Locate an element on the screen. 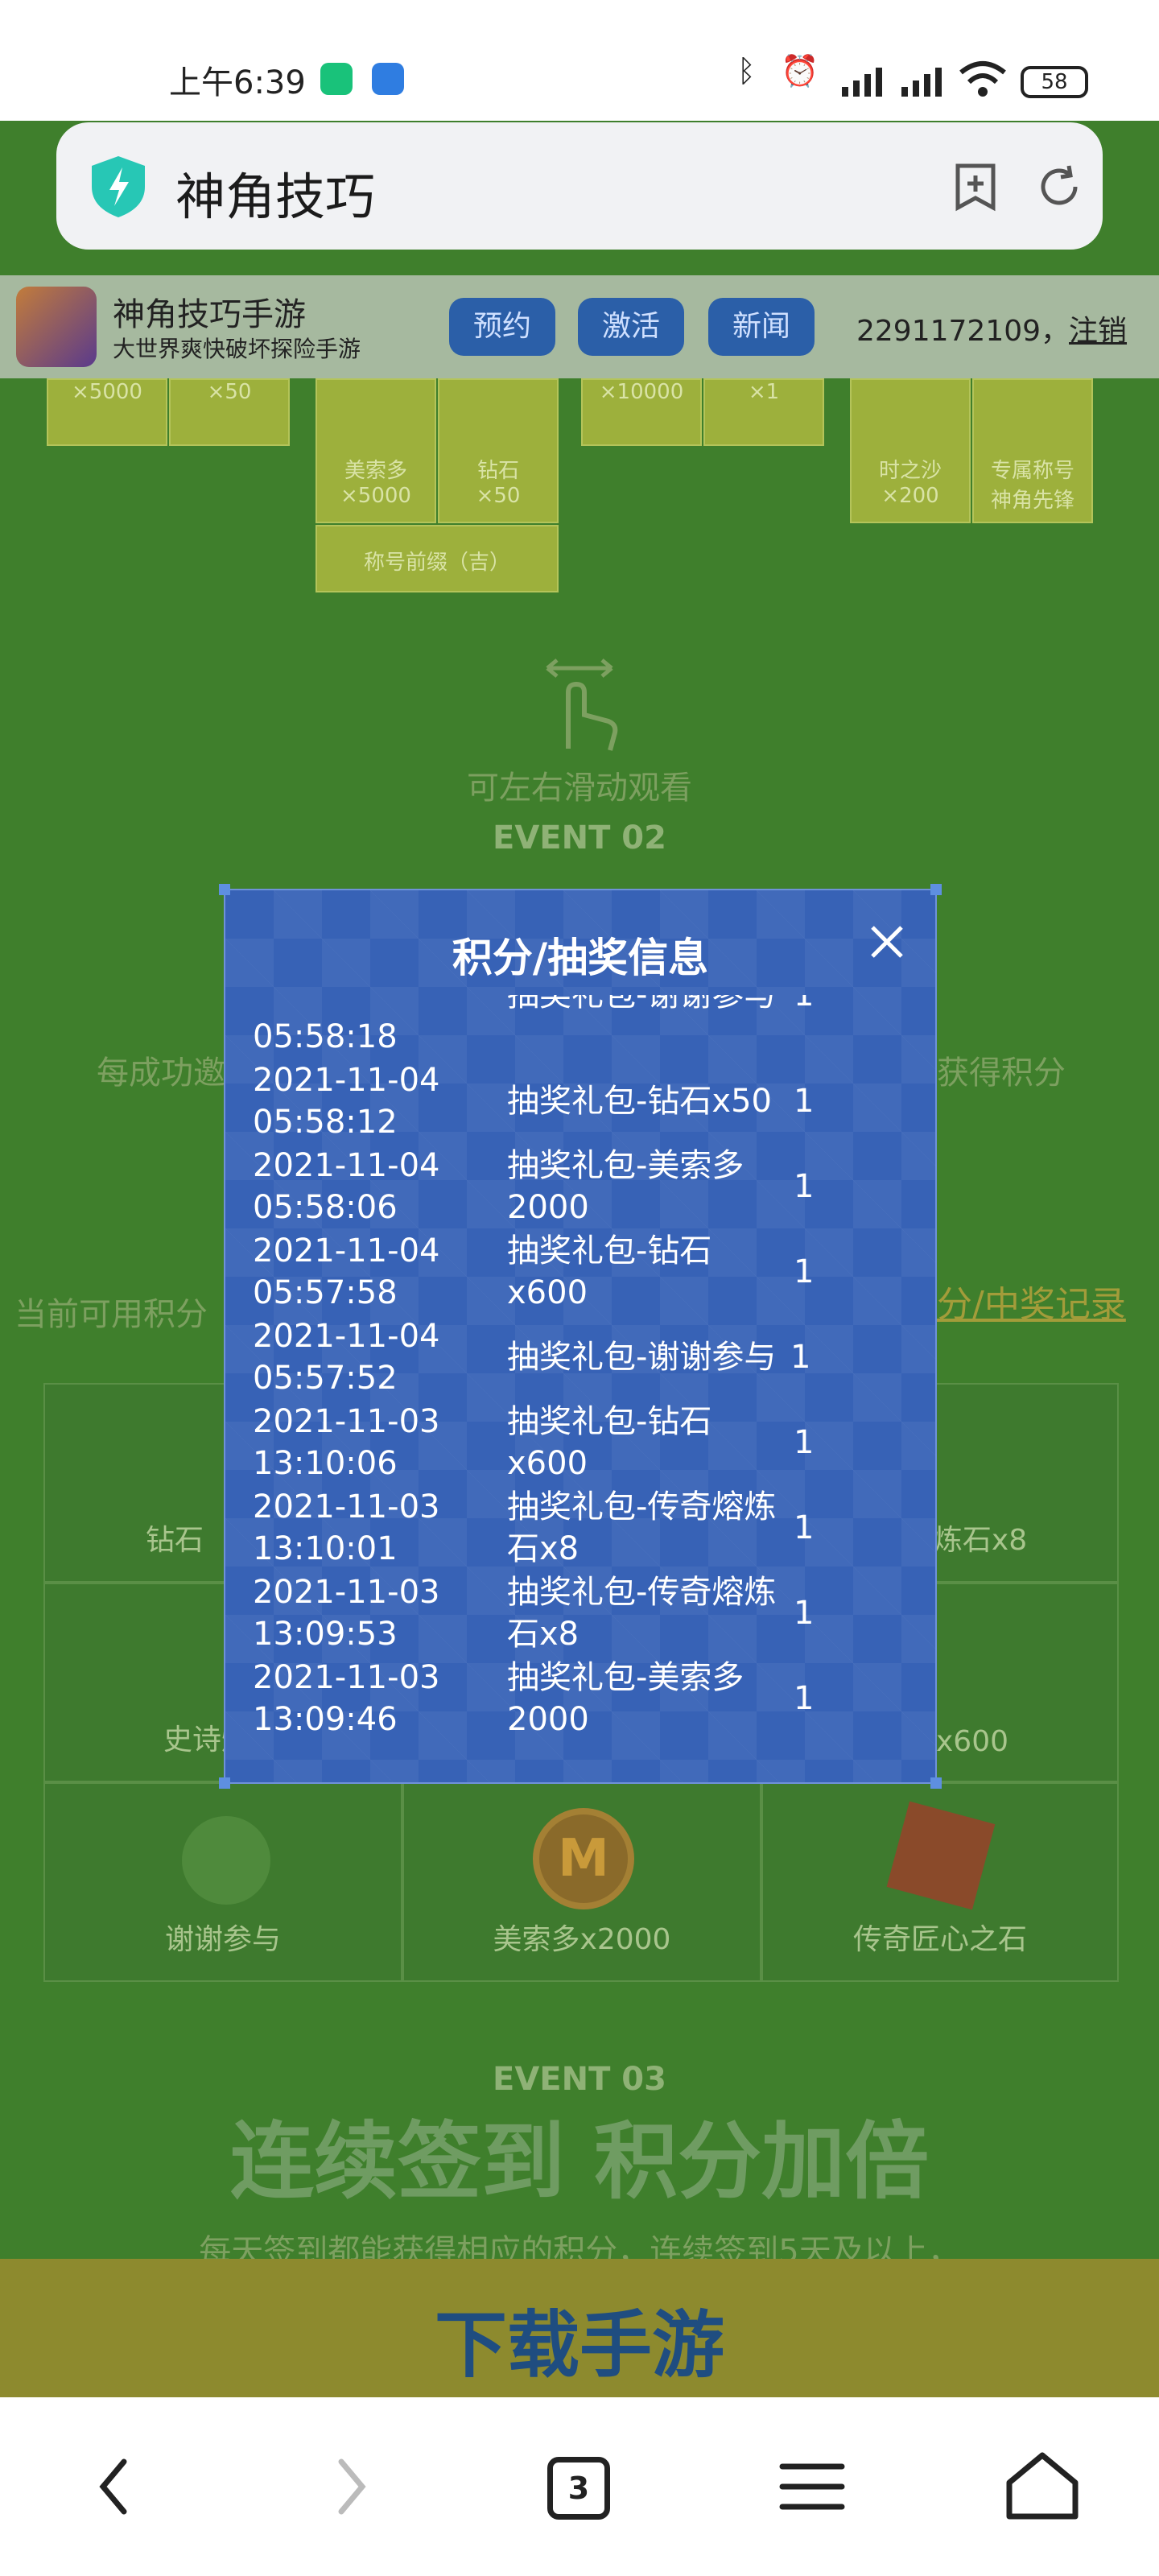 Image resolution: width=1159 pixels, height=2576 pixels. prize-tile: 专属称号 神角先锋 is located at coordinates (1032, 450).